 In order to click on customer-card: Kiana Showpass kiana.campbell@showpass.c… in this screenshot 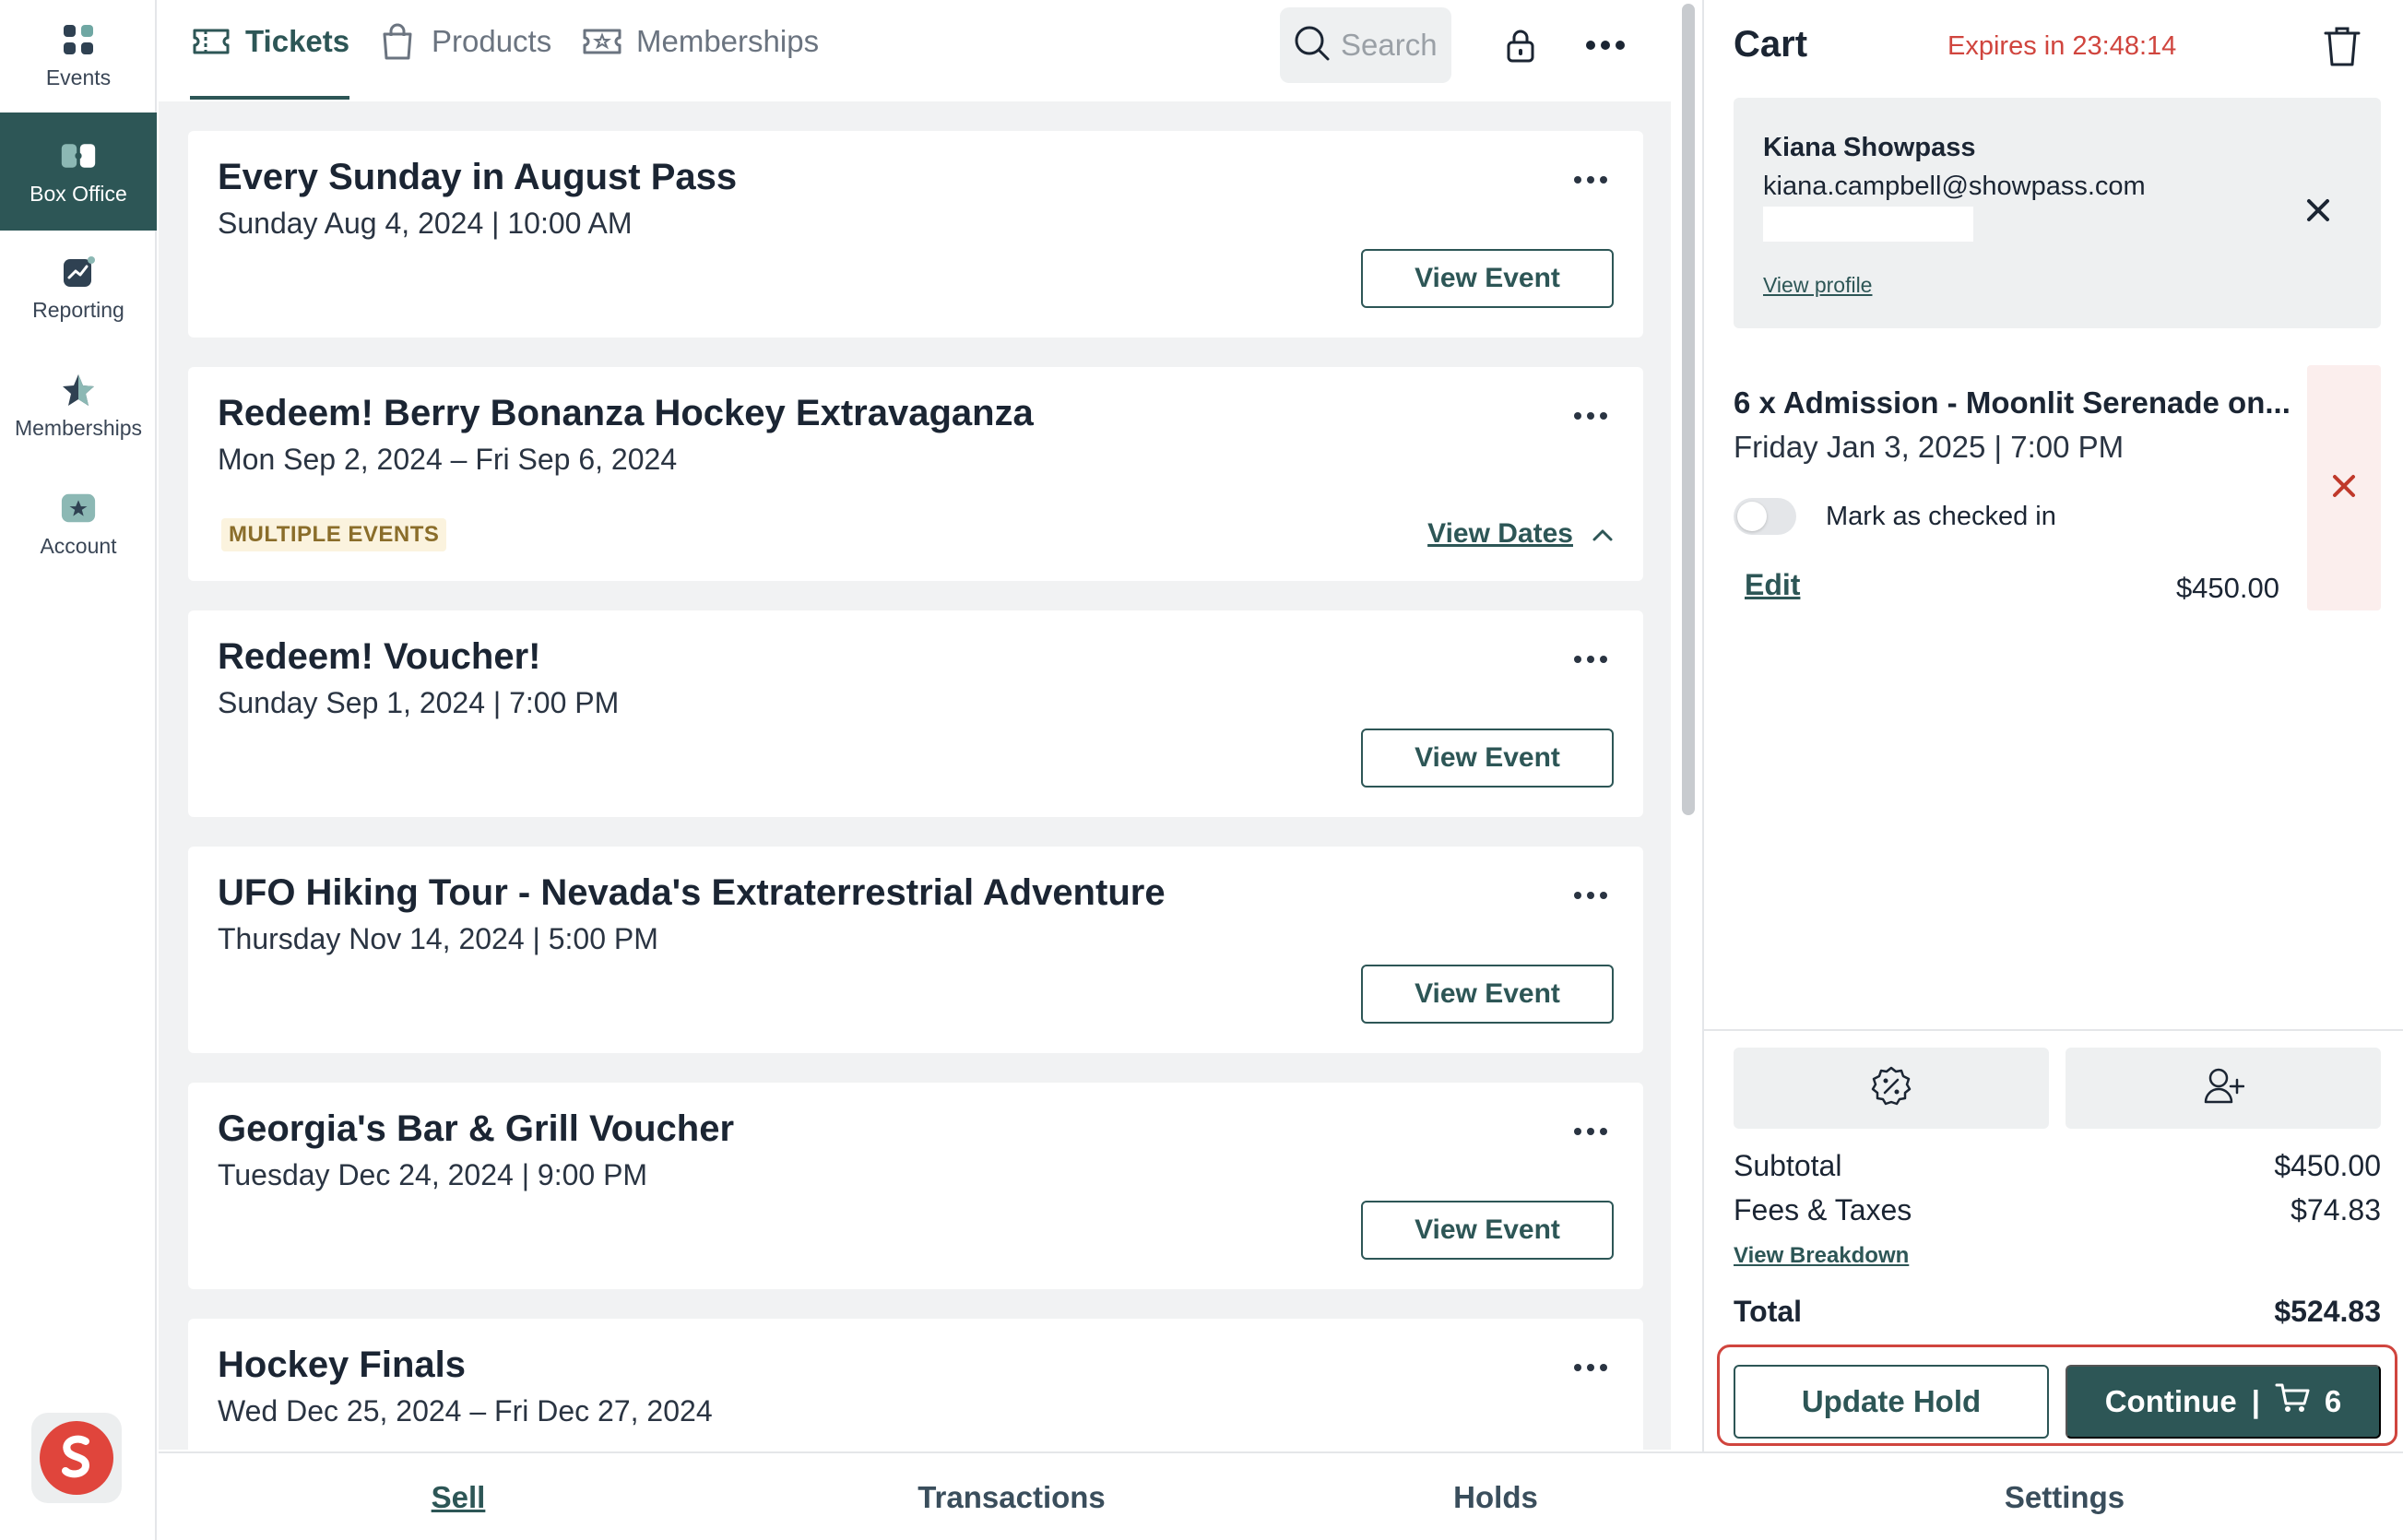, I will do `click(2058, 213)`.